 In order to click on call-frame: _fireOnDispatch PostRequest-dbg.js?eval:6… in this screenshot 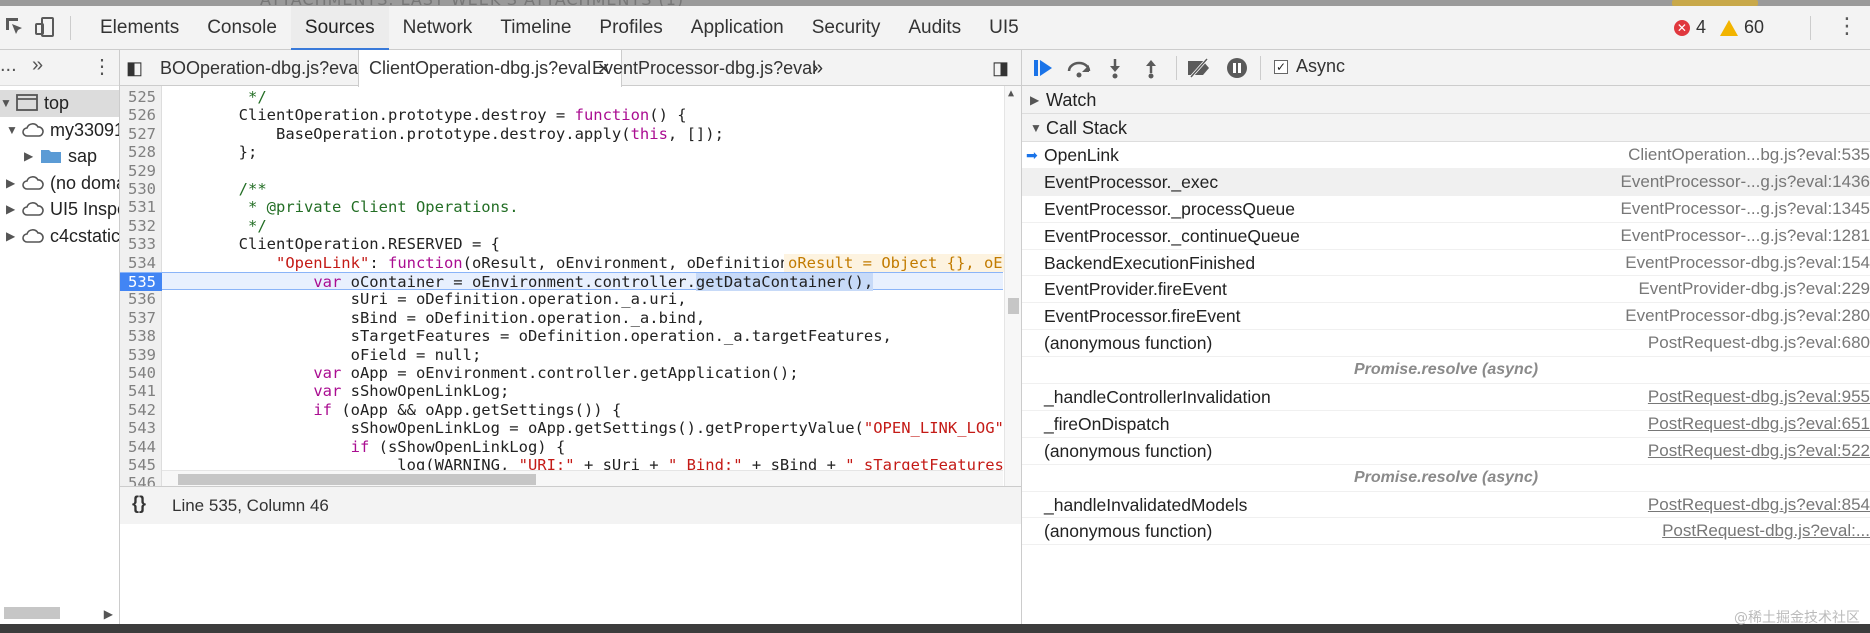, I will do `click(1446, 424)`.